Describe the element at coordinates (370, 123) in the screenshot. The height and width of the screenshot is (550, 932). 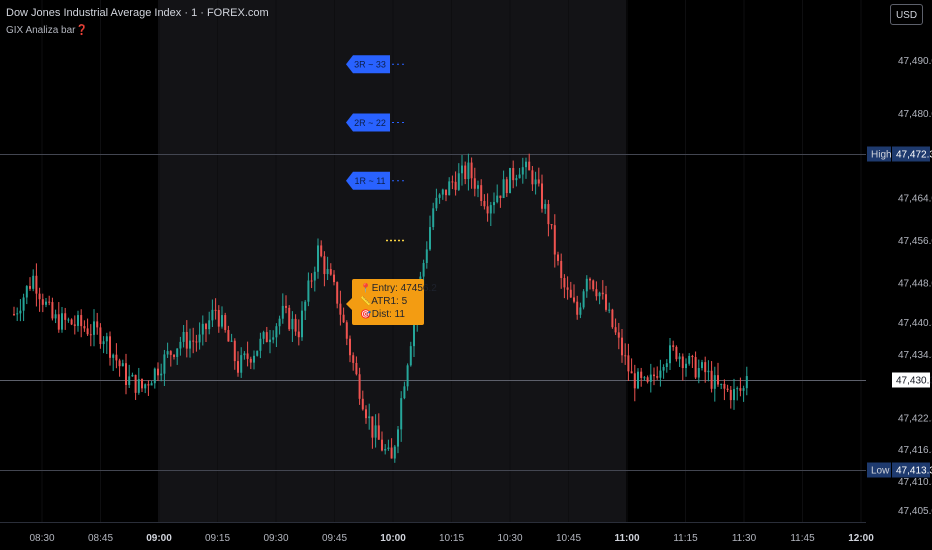
I see `target-label: 2R ~ 22` at that location.